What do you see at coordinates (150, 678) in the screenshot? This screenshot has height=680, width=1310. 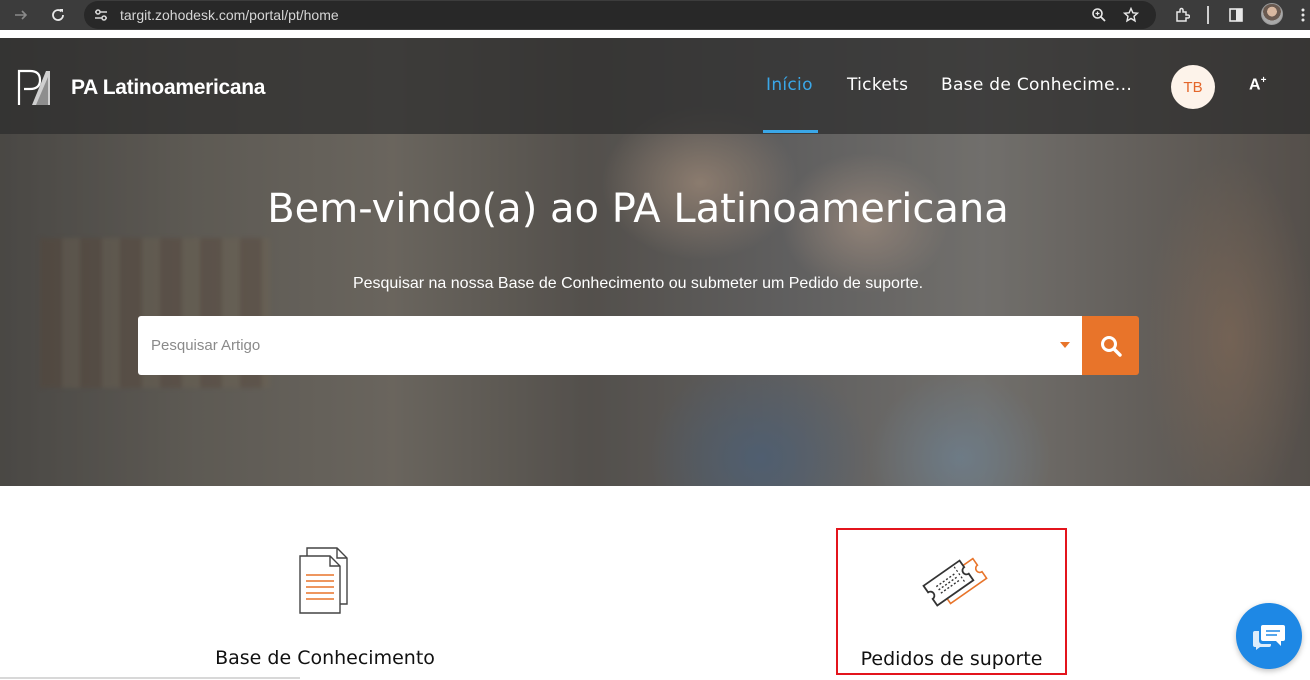 I see `footer-divider` at bounding box center [150, 678].